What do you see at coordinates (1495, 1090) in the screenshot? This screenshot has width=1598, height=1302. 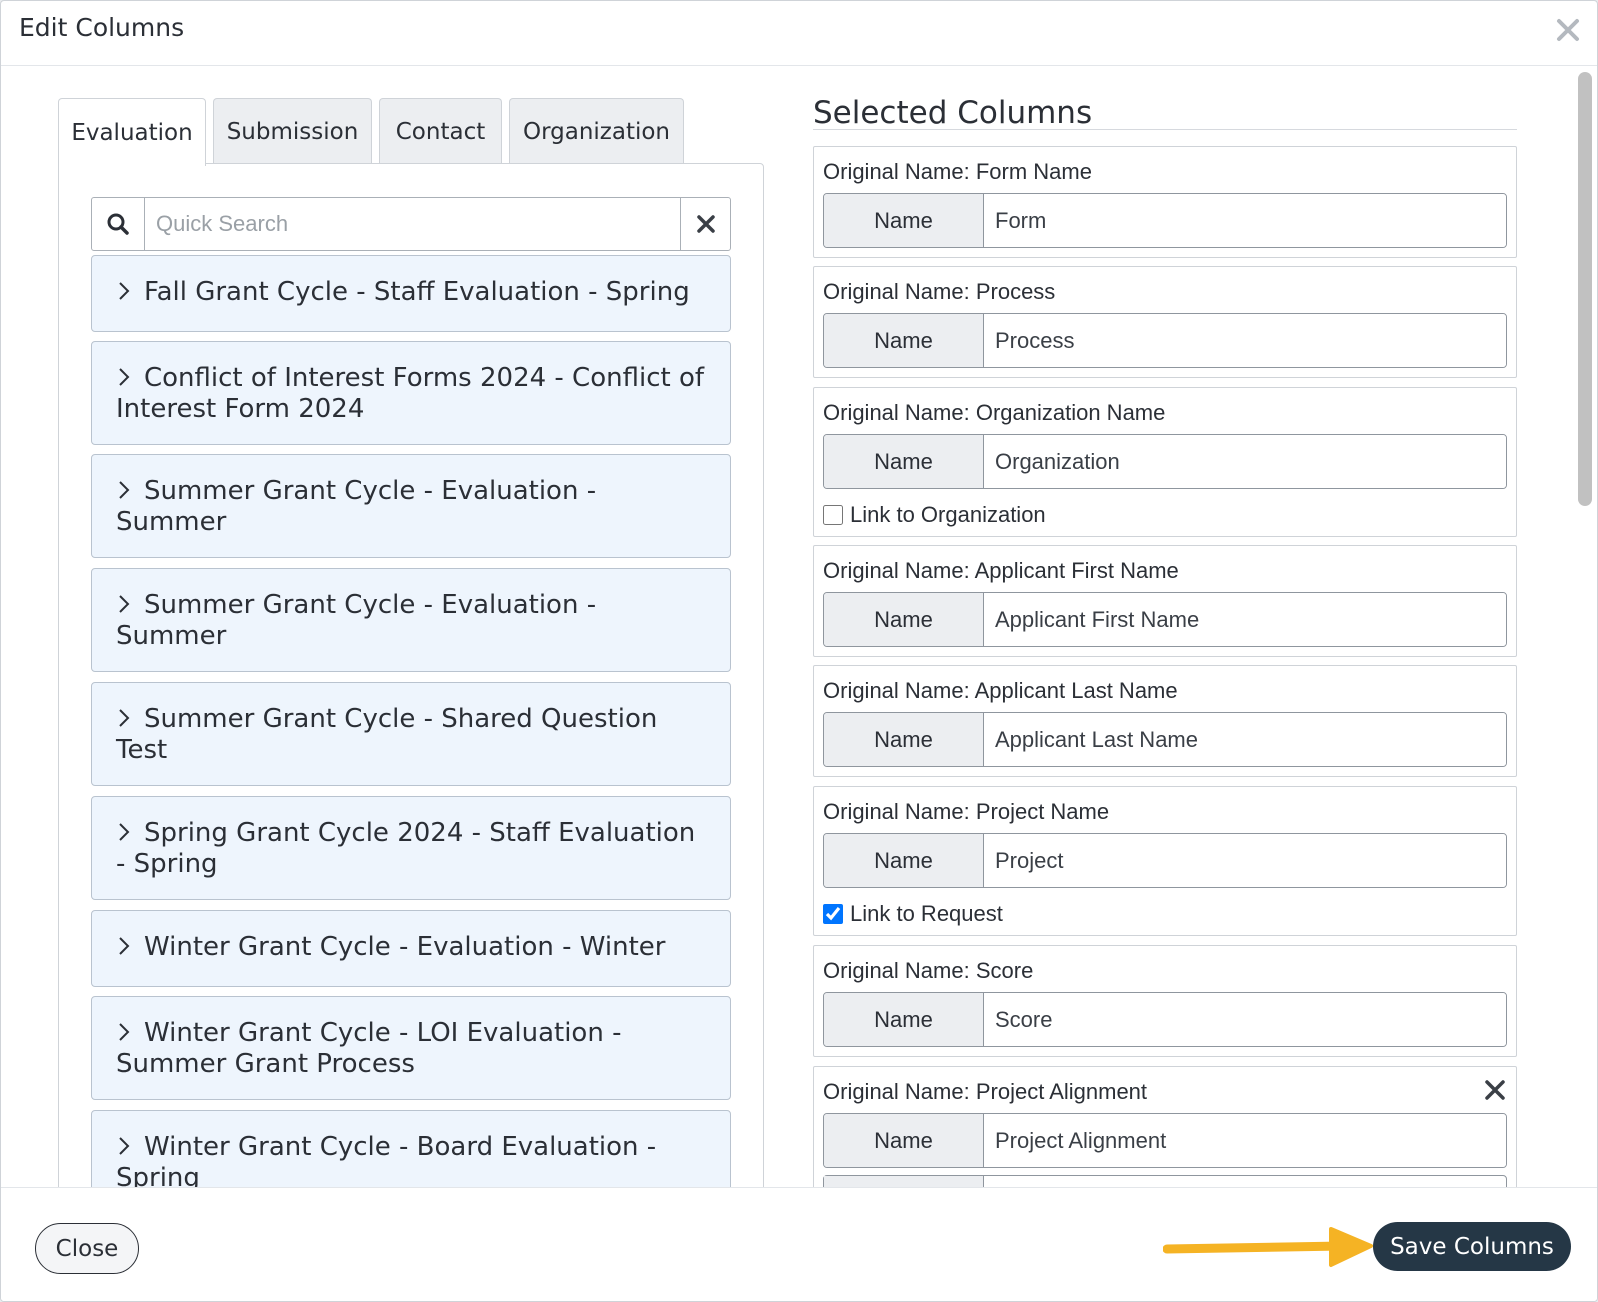 I see `remove-column-icon` at bounding box center [1495, 1090].